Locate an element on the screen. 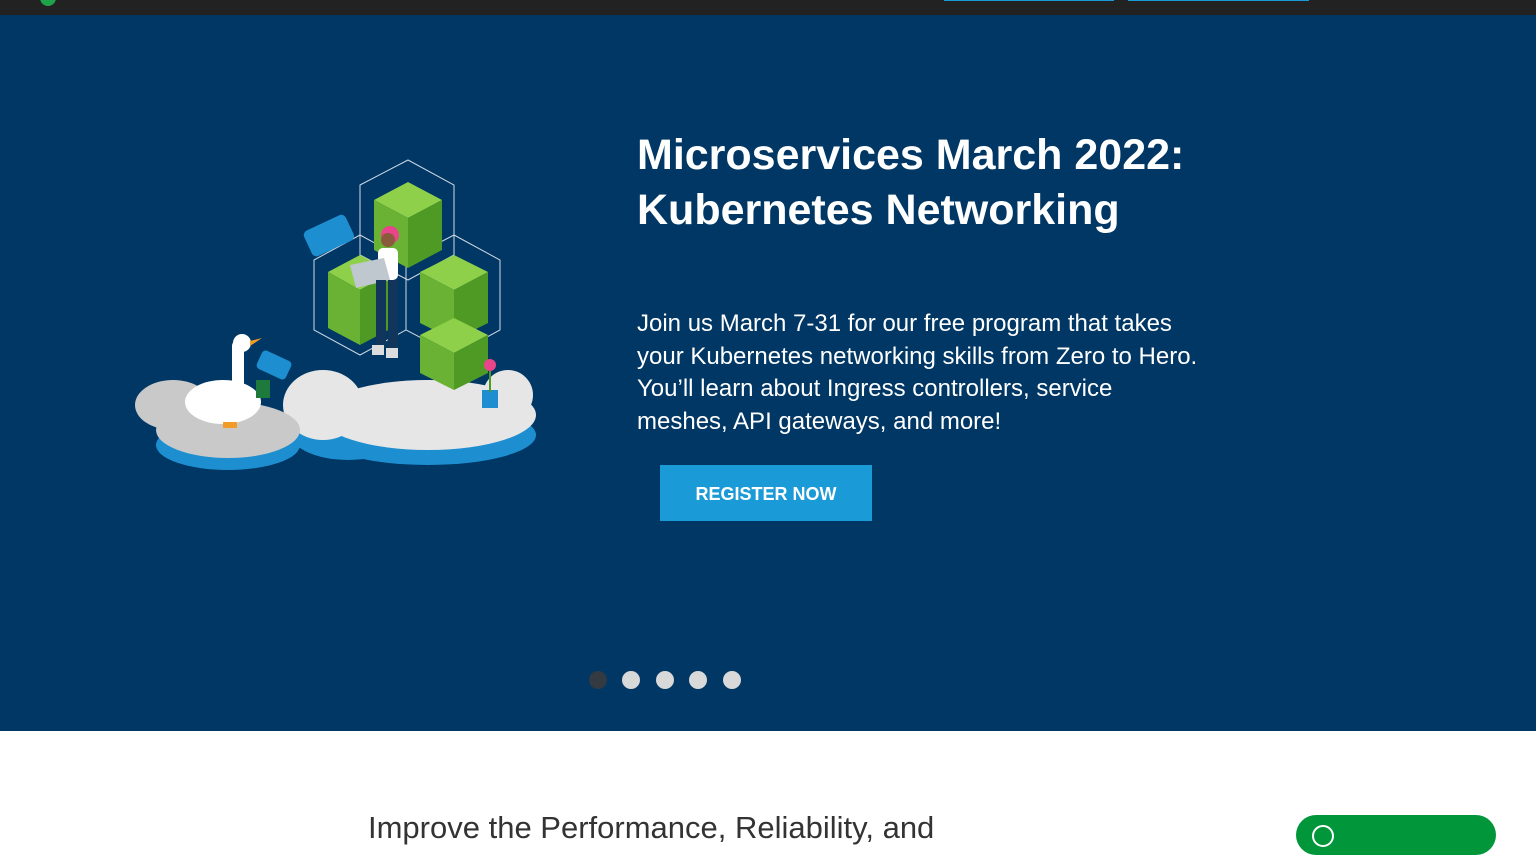 This screenshot has width=1536, height=855. nav-button-primary is located at coordinates (1029, 0).